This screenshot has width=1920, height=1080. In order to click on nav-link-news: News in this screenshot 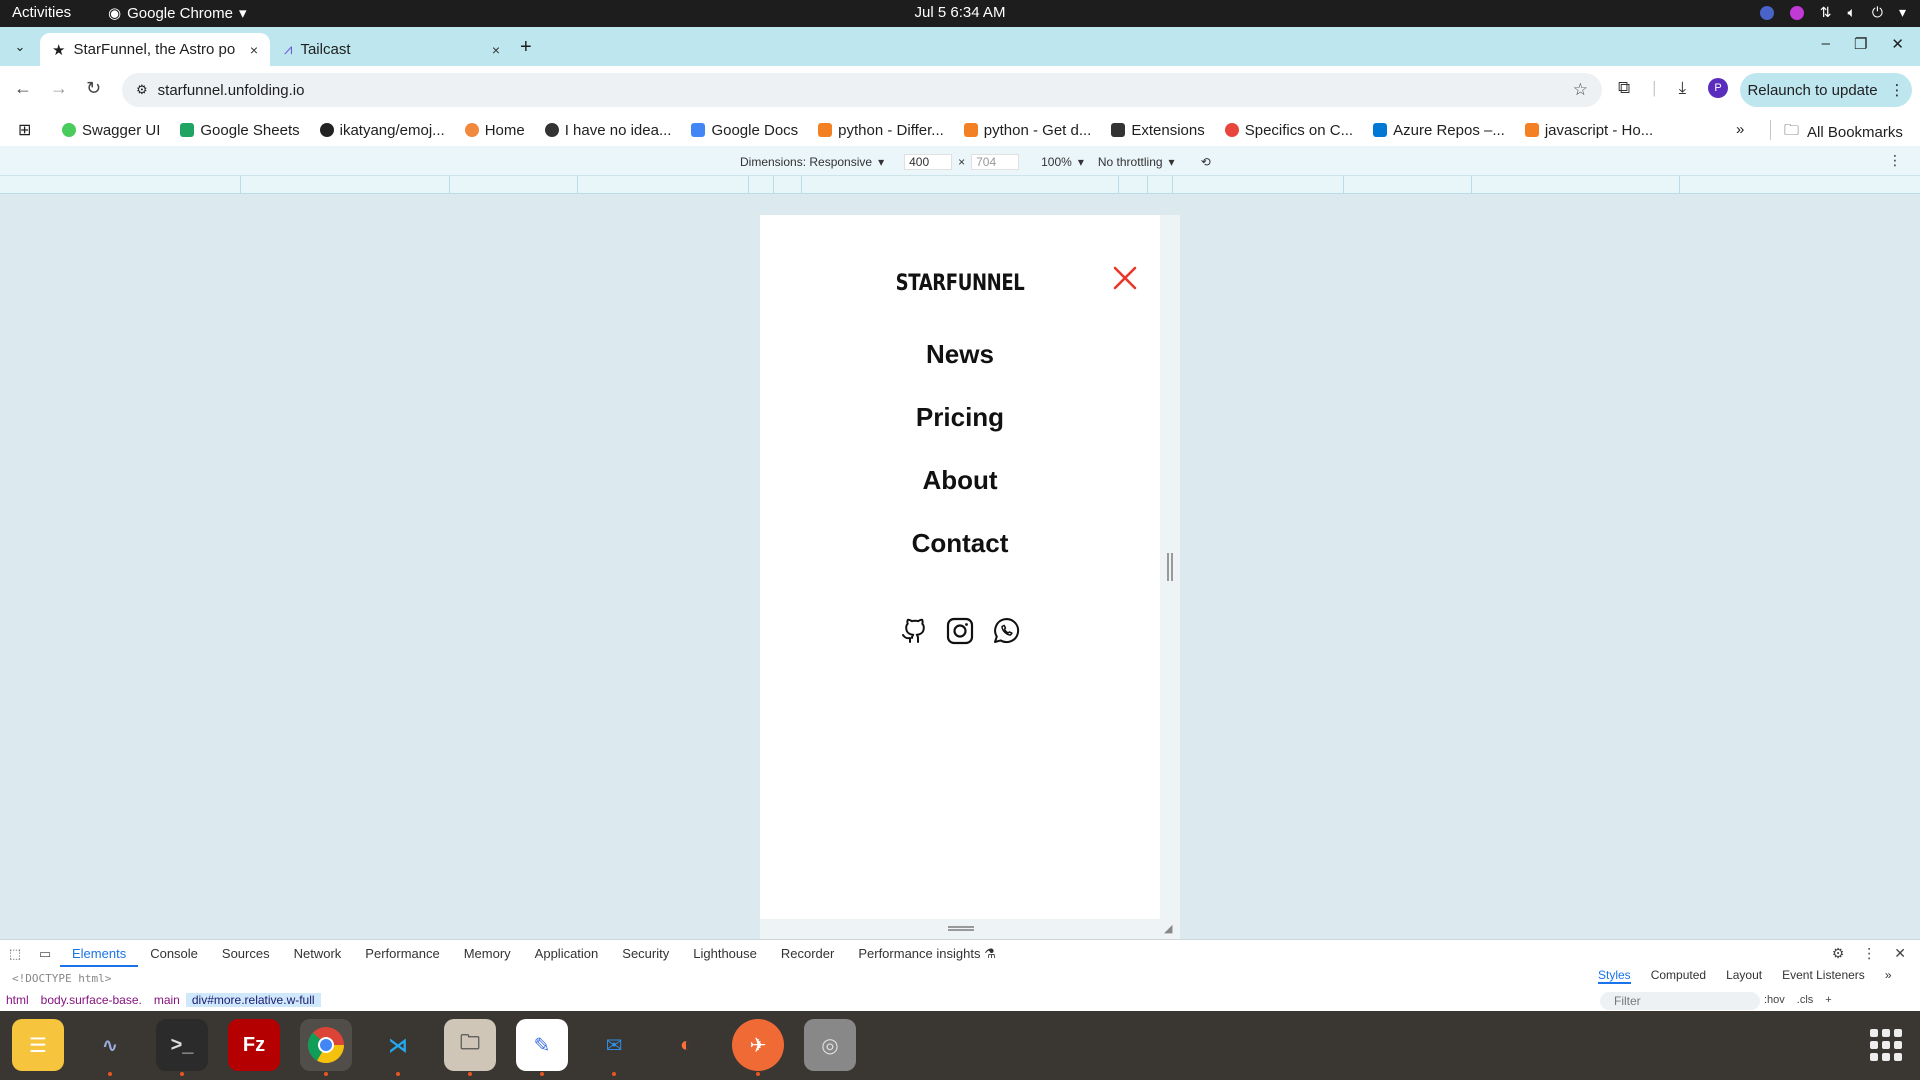, I will do `click(960, 370)`.